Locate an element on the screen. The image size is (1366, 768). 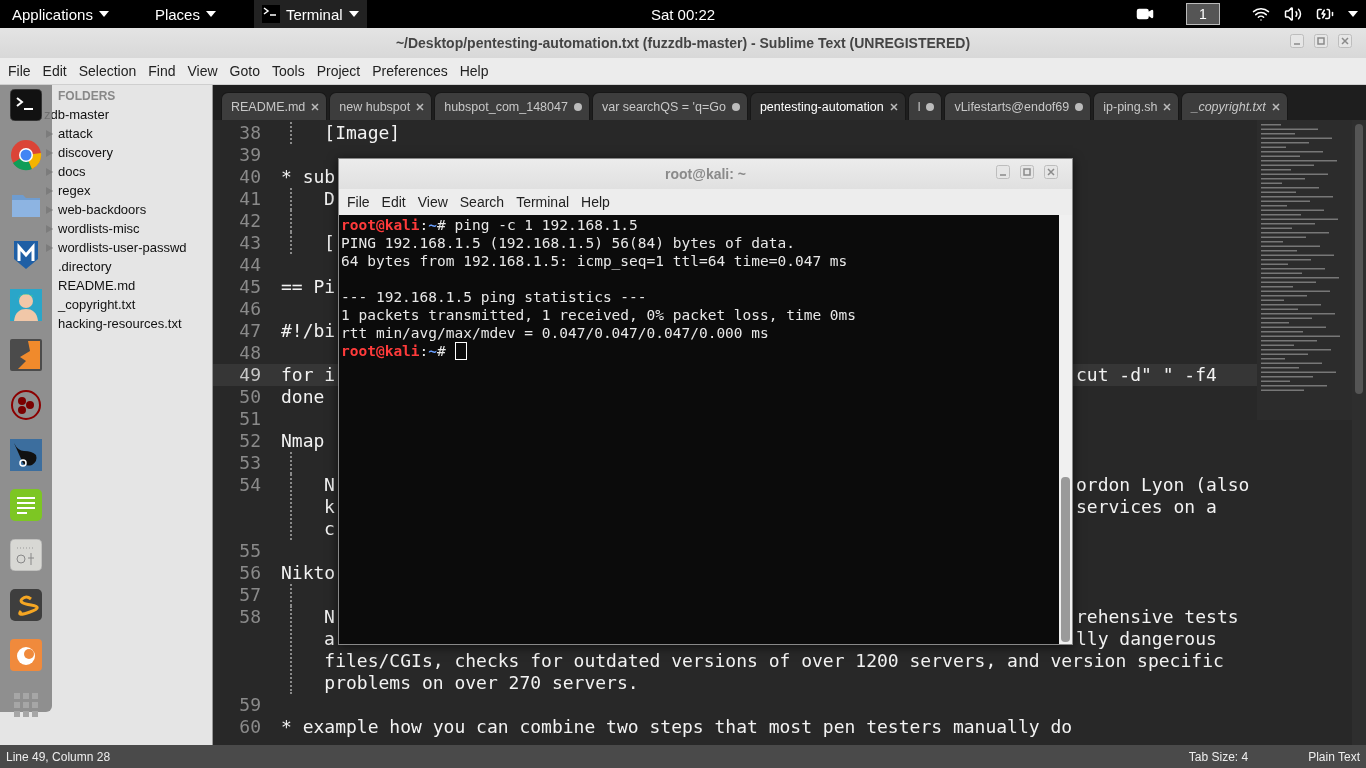
terminal-icon is located at coordinates (26, 105).